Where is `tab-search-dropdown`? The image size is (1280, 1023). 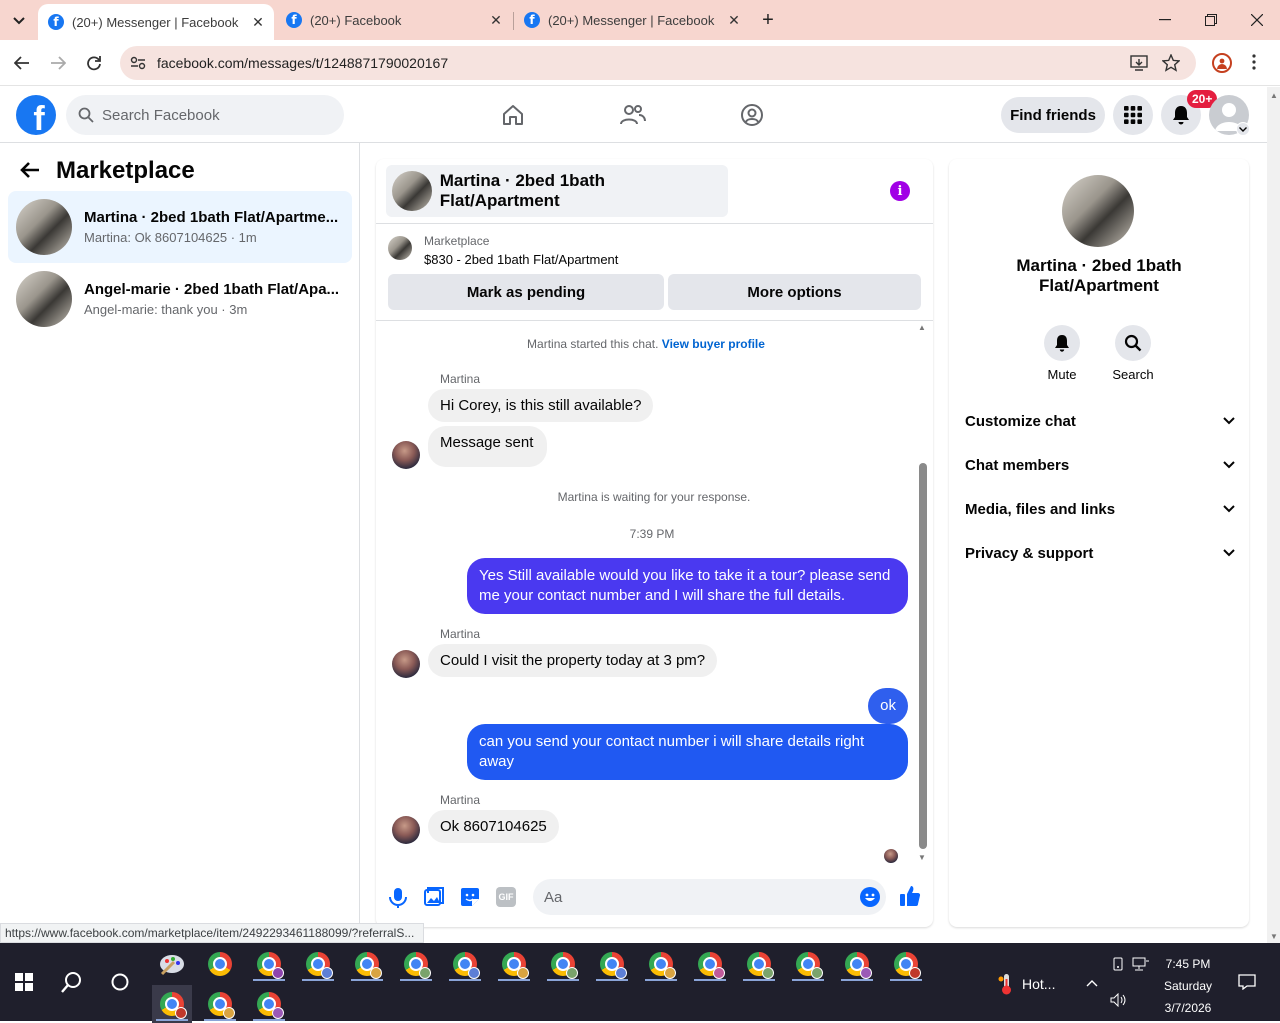 tab-search-dropdown is located at coordinates (19, 21).